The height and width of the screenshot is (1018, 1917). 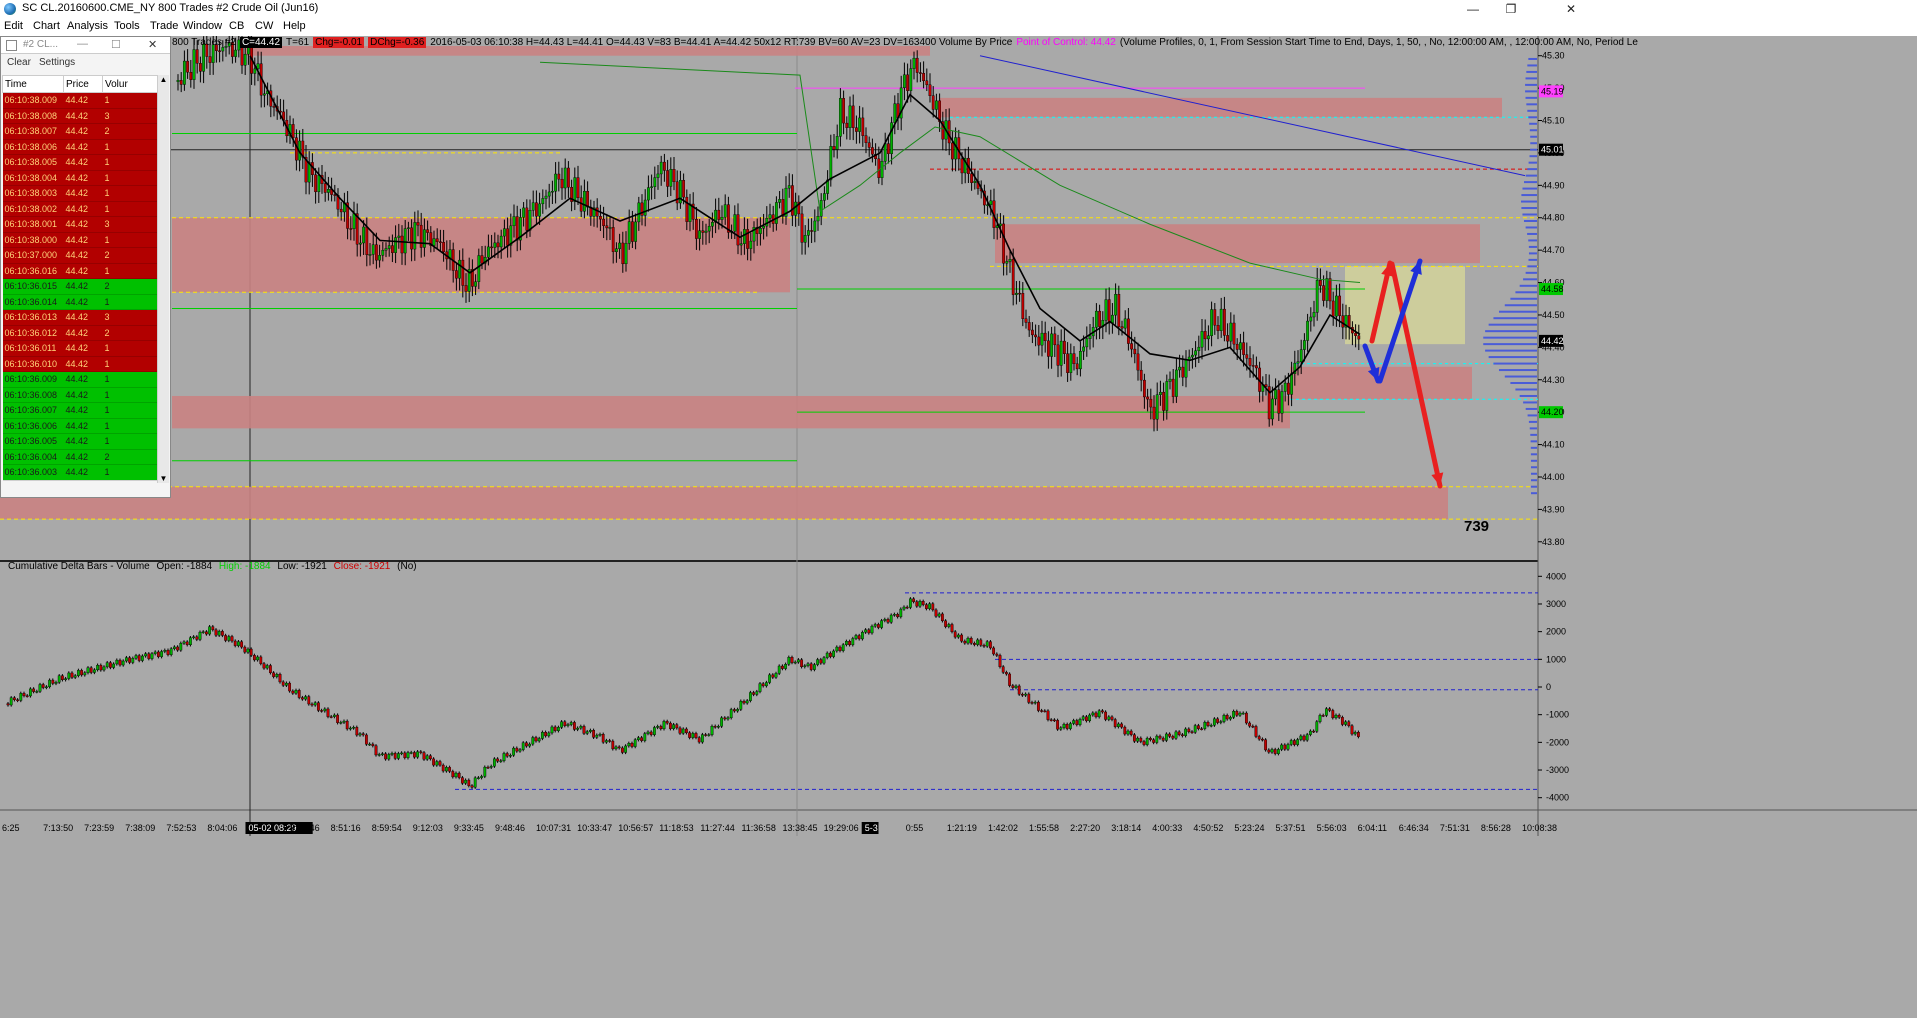 I want to click on table-row: 06:10:36.014 44.42 1, so click(x=80, y=302).